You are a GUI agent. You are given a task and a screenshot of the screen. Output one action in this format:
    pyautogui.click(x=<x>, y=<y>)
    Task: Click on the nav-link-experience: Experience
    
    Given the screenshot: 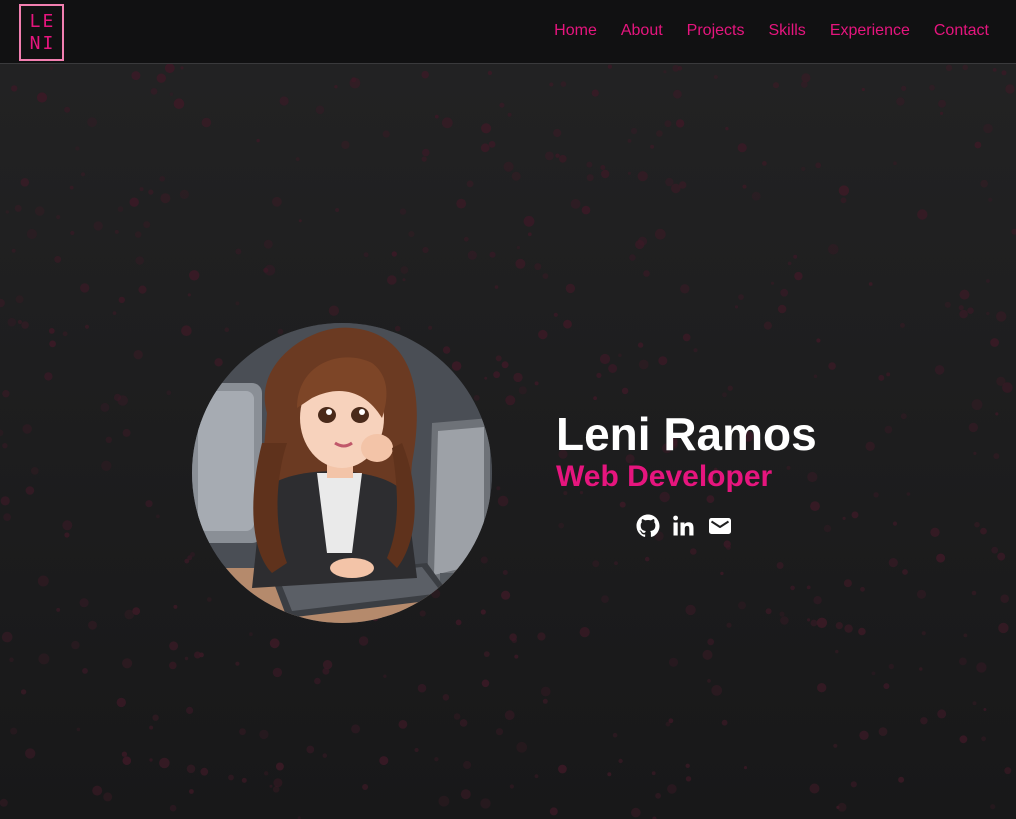 What is the action you would take?
    pyautogui.click(x=870, y=31)
    